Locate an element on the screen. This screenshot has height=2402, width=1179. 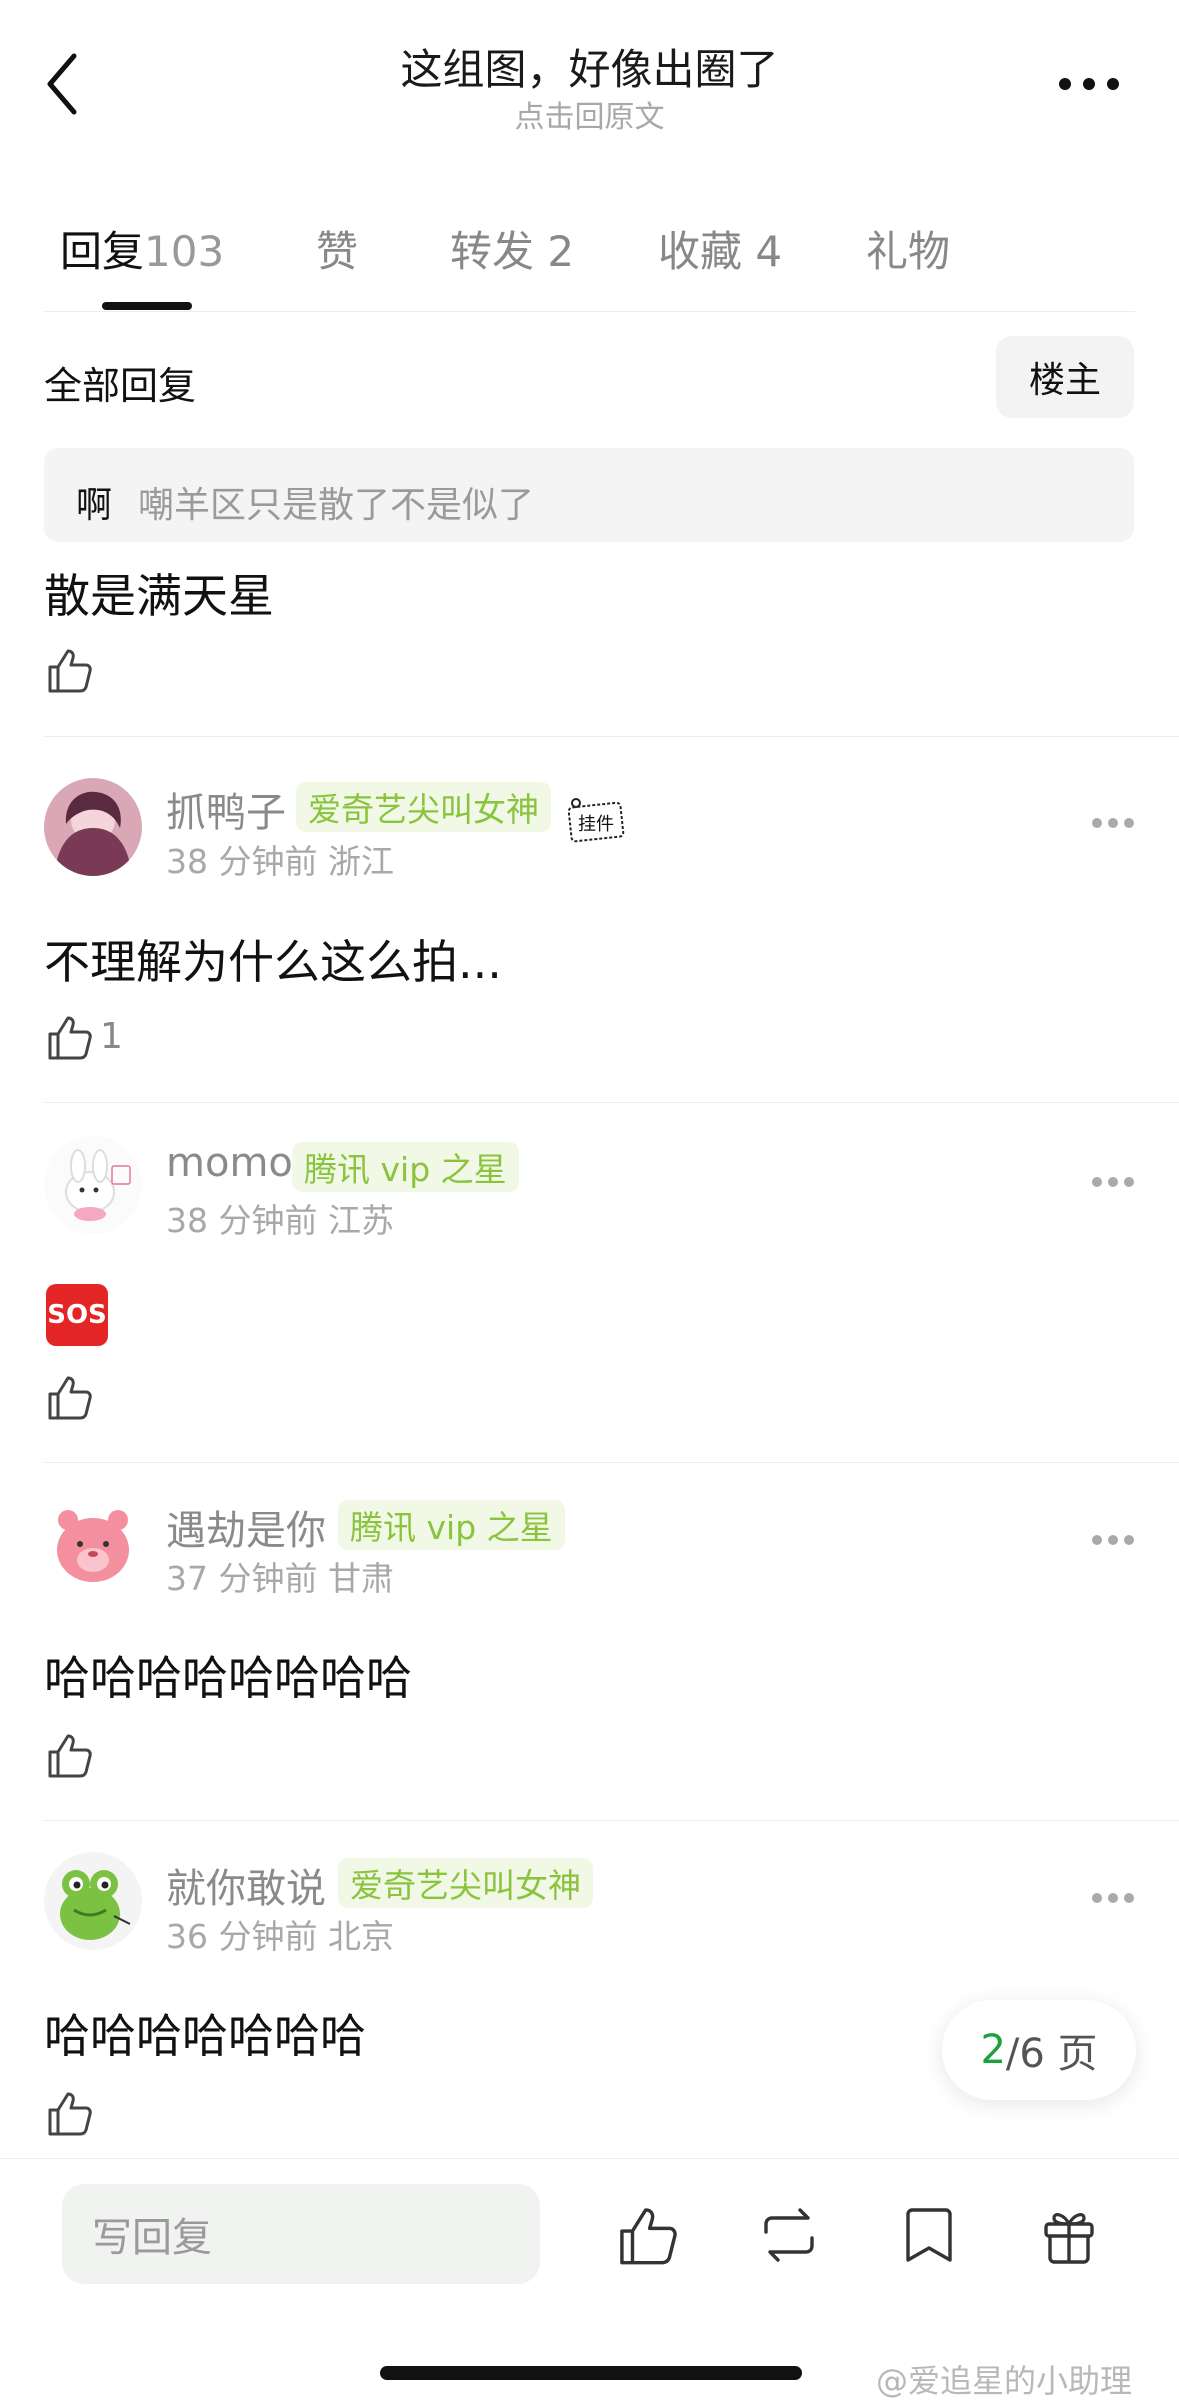
tab-replies: 回复103 is located at coordinates (142, 248).